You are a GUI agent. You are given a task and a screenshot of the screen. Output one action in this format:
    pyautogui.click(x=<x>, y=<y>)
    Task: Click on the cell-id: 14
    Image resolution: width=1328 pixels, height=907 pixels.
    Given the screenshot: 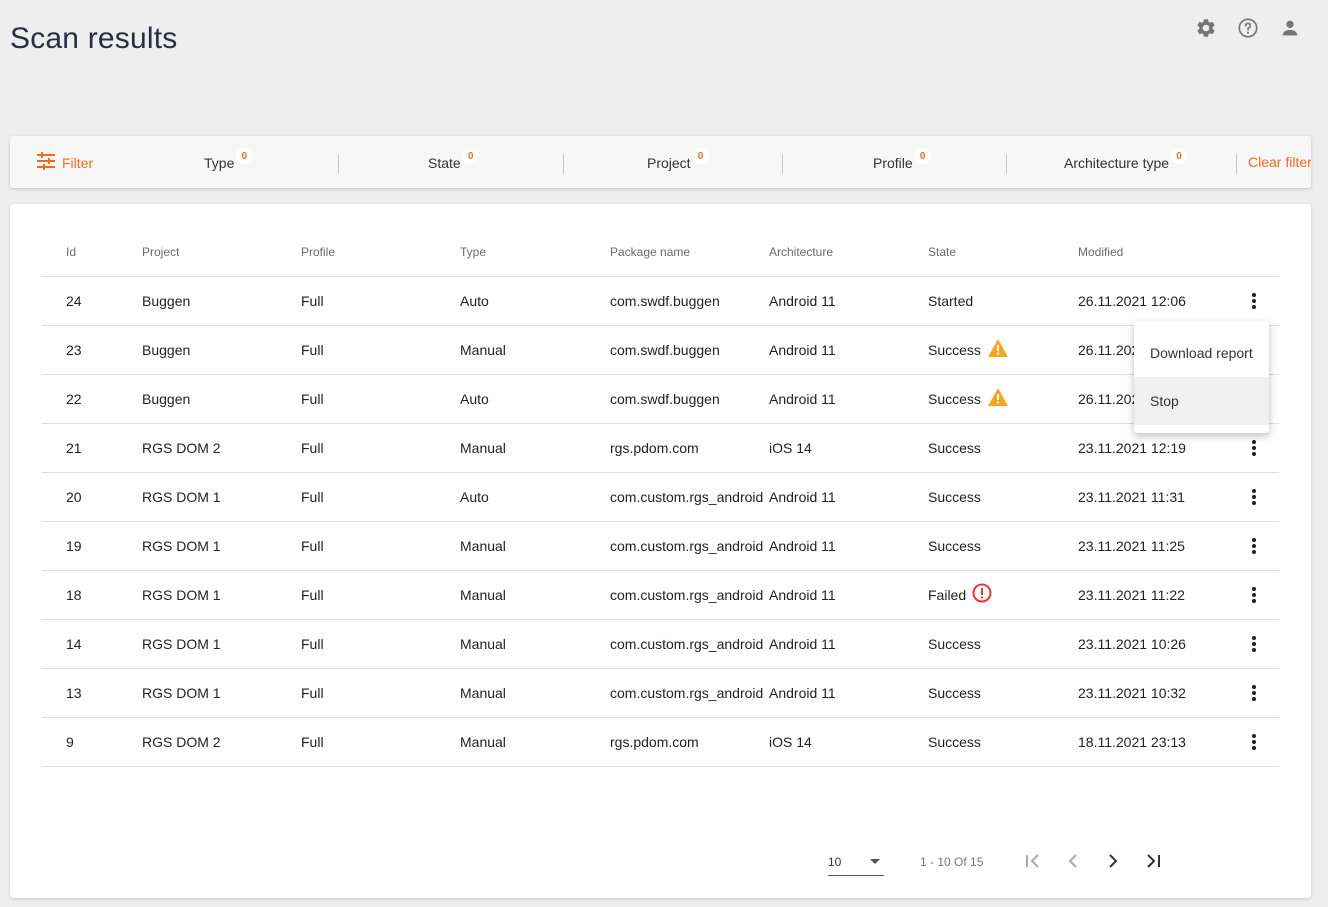 What is the action you would take?
    pyautogui.click(x=92, y=644)
    